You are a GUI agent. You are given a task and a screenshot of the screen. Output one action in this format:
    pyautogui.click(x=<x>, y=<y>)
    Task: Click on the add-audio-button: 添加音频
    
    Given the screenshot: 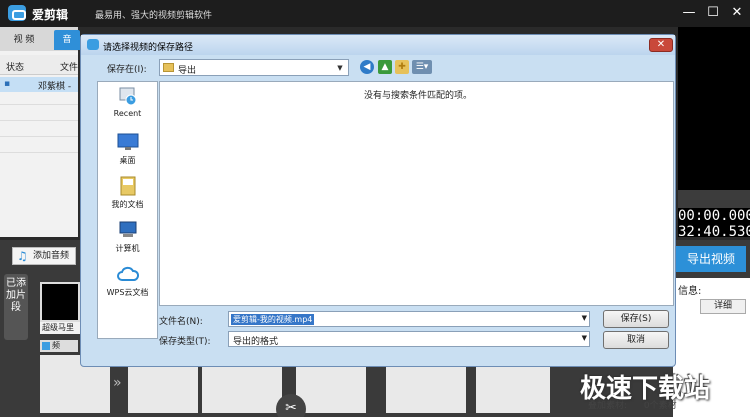 What is the action you would take?
    pyautogui.click(x=44, y=256)
    